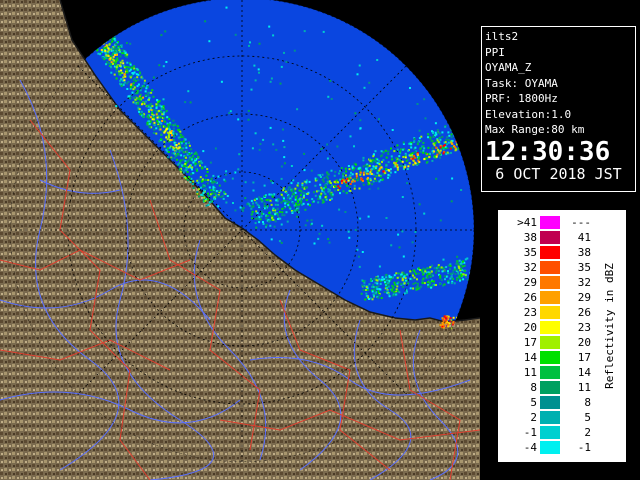 The height and width of the screenshot is (480, 640). What do you see at coordinates (584, 342) in the screenshot?
I see `legend-upper-bound: 20` at bounding box center [584, 342].